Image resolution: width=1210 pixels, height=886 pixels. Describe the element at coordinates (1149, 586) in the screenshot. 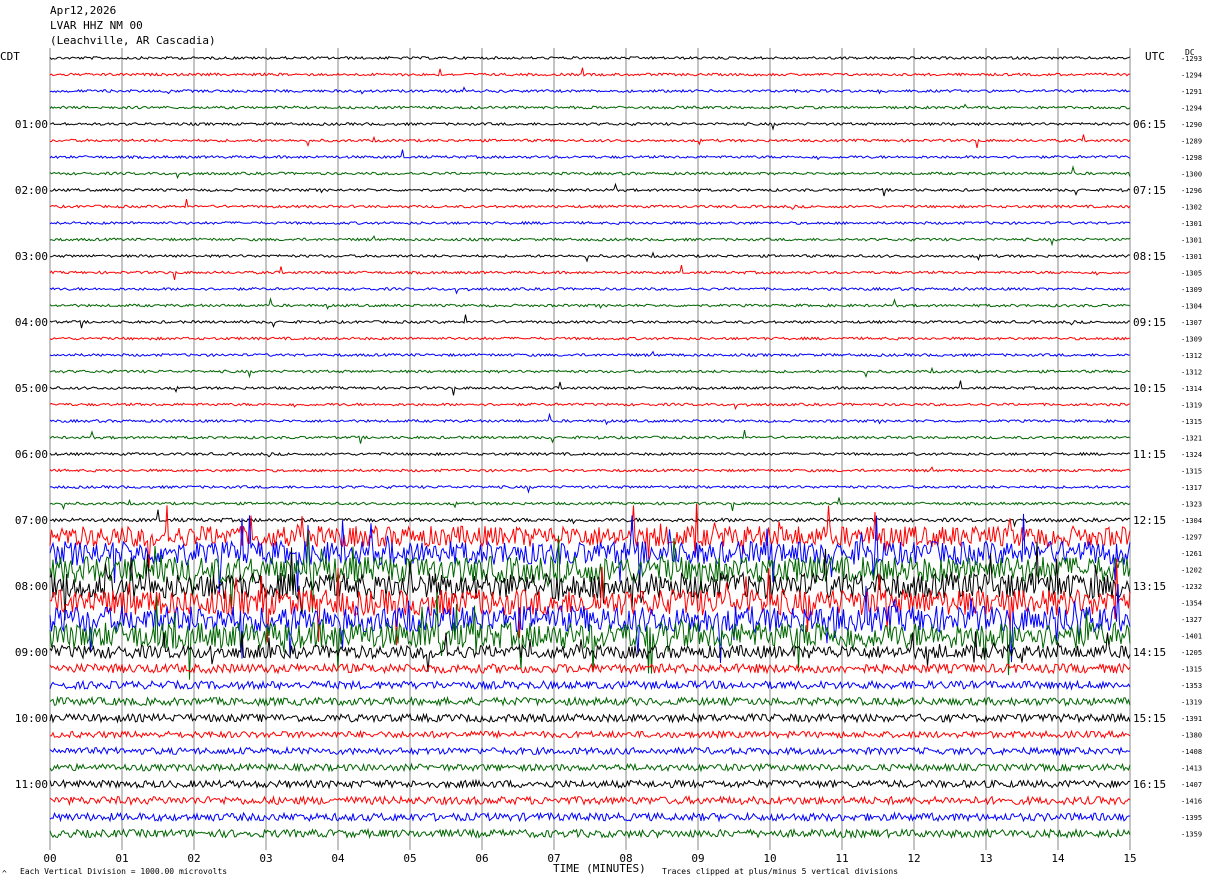

I see `right-time-label: 13:15` at that location.